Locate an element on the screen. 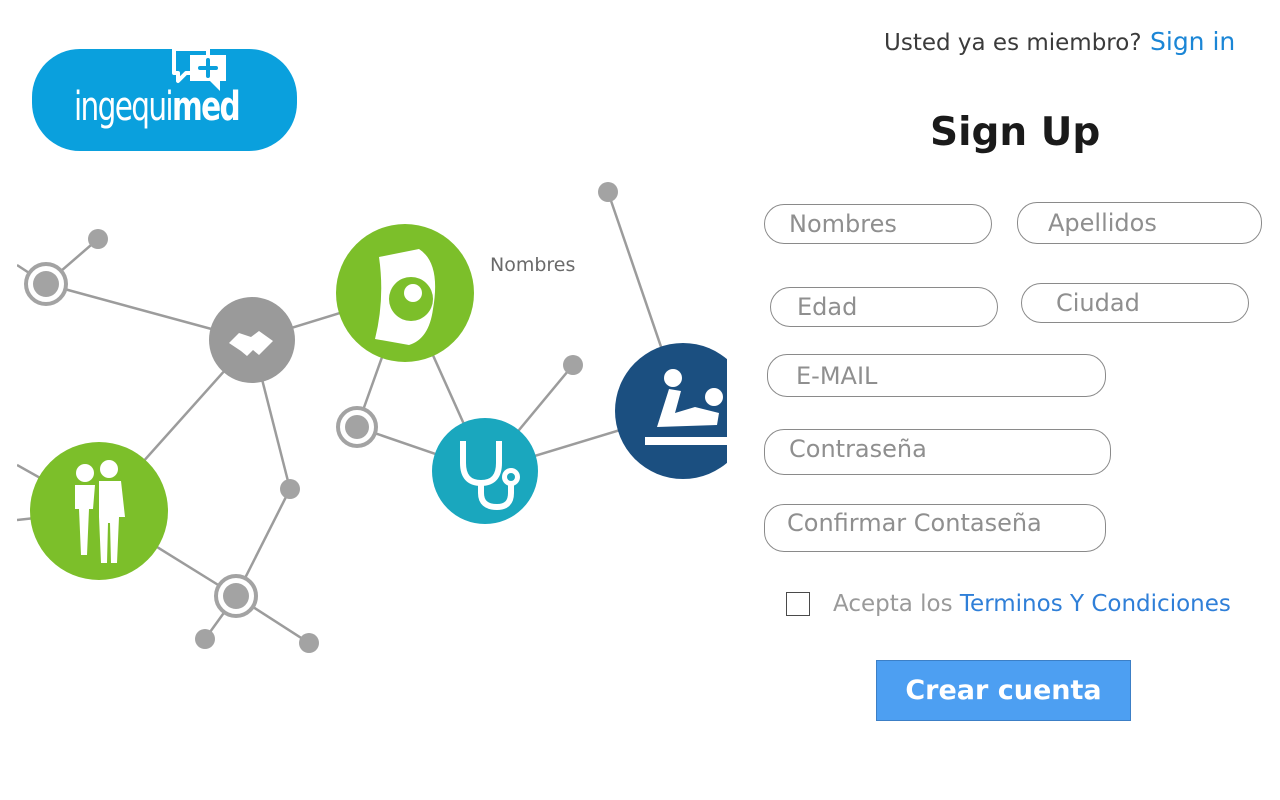  edad-input is located at coordinates (884, 307).